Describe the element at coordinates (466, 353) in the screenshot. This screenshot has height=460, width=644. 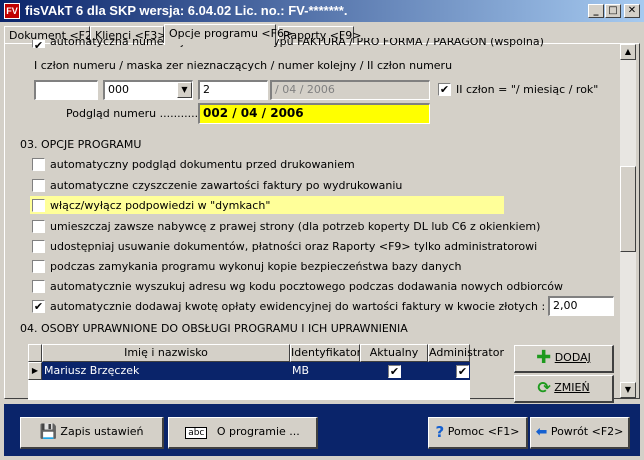
I see `col-admin-header: Administrator` at that location.